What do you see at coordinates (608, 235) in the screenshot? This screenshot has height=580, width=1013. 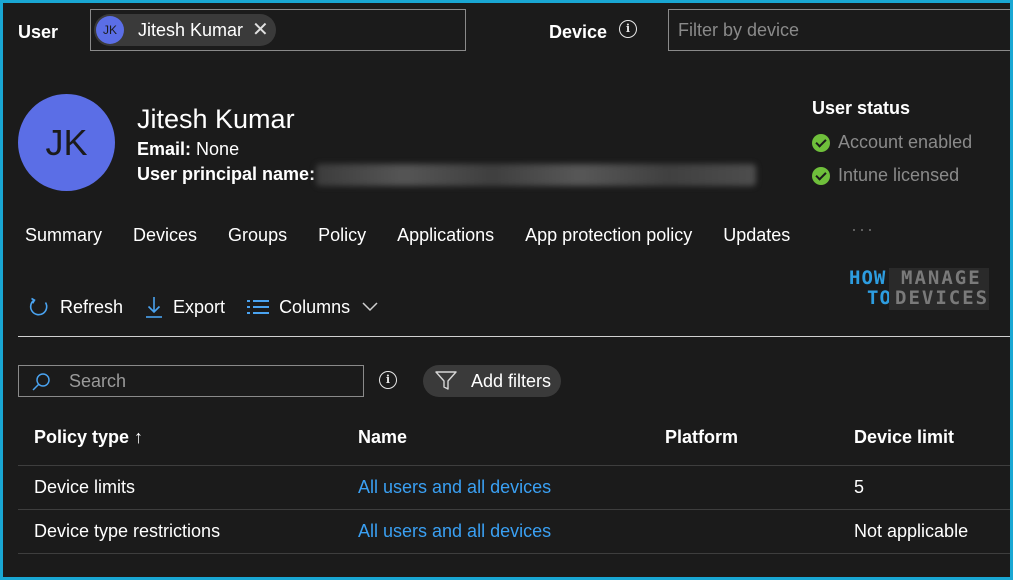 I see `tab-app-protection-policy: App protection policy` at bounding box center [608, 235].